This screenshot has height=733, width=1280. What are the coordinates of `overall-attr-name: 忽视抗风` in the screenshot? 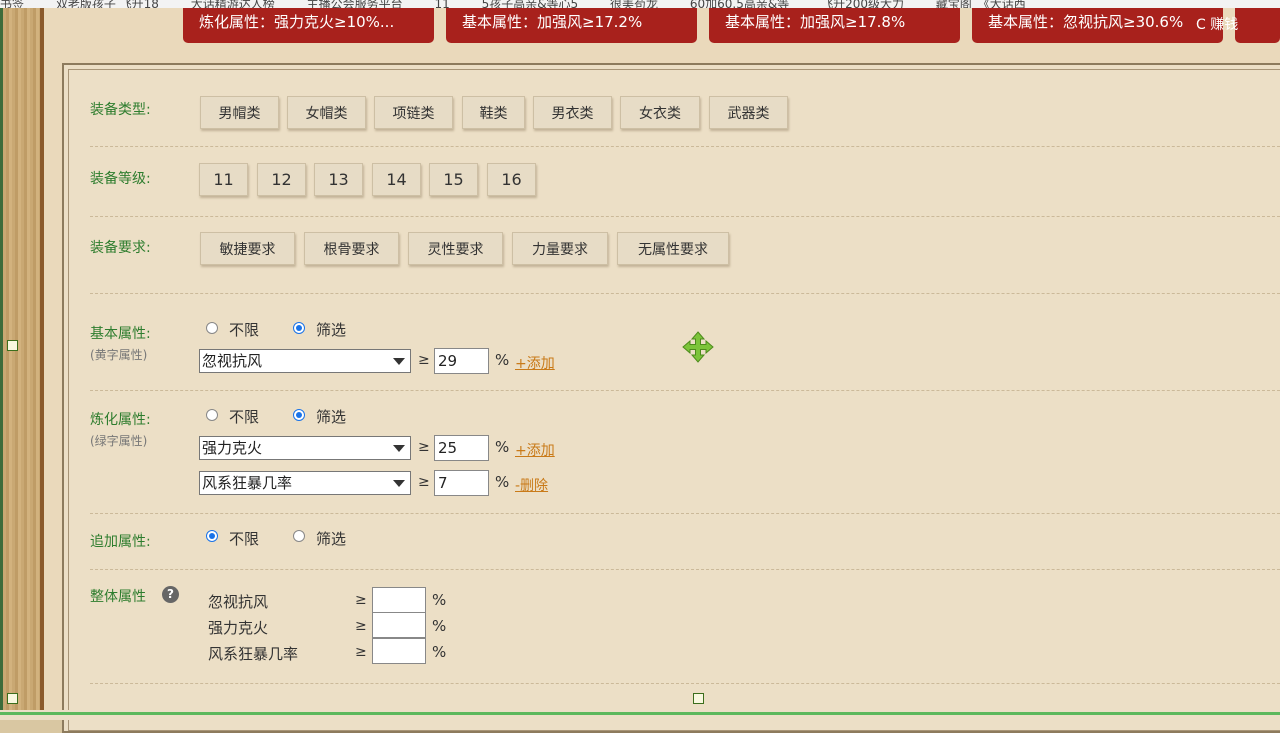 It's located at (238, 602).